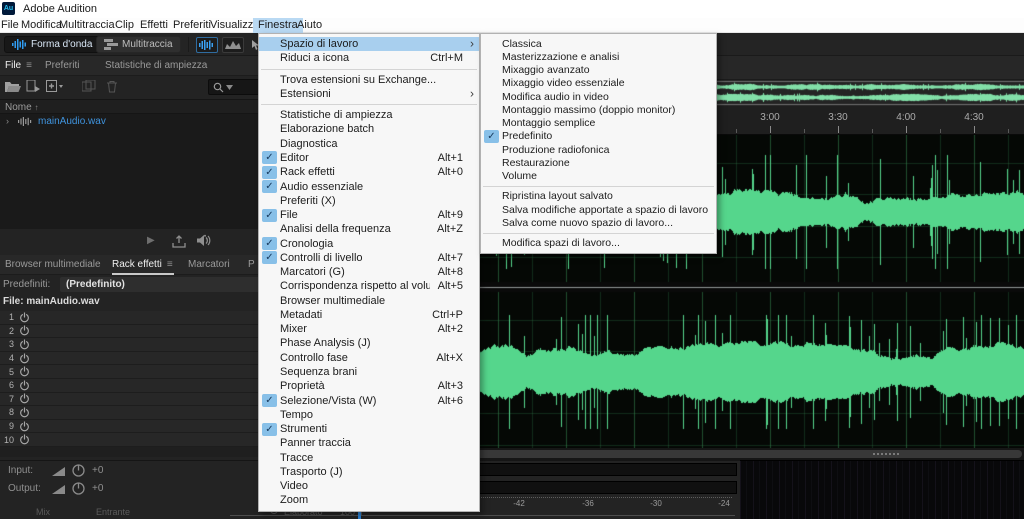 Image resolution: width=1024 pixels, height=519 pixels. What do you see at coordinates (369, 115) in the screenshot?
I see `menu-item-statistiche-di-ampiezza: Statistiche di ampiezza` at bounding box center [369, 115].